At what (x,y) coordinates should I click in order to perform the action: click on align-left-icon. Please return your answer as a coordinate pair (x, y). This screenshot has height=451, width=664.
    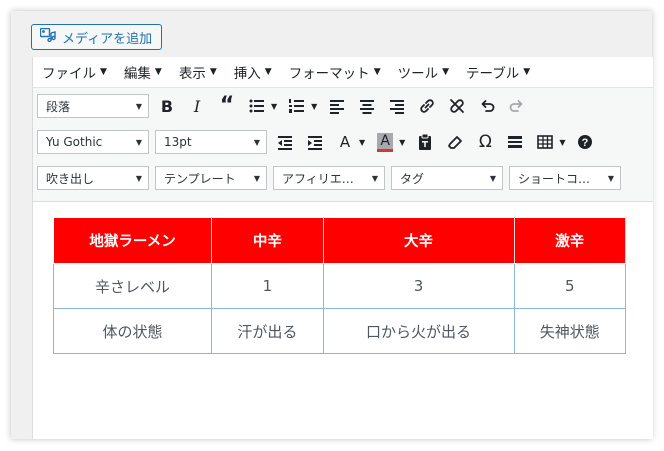
    Looking at the image, I should click on (337, 106).